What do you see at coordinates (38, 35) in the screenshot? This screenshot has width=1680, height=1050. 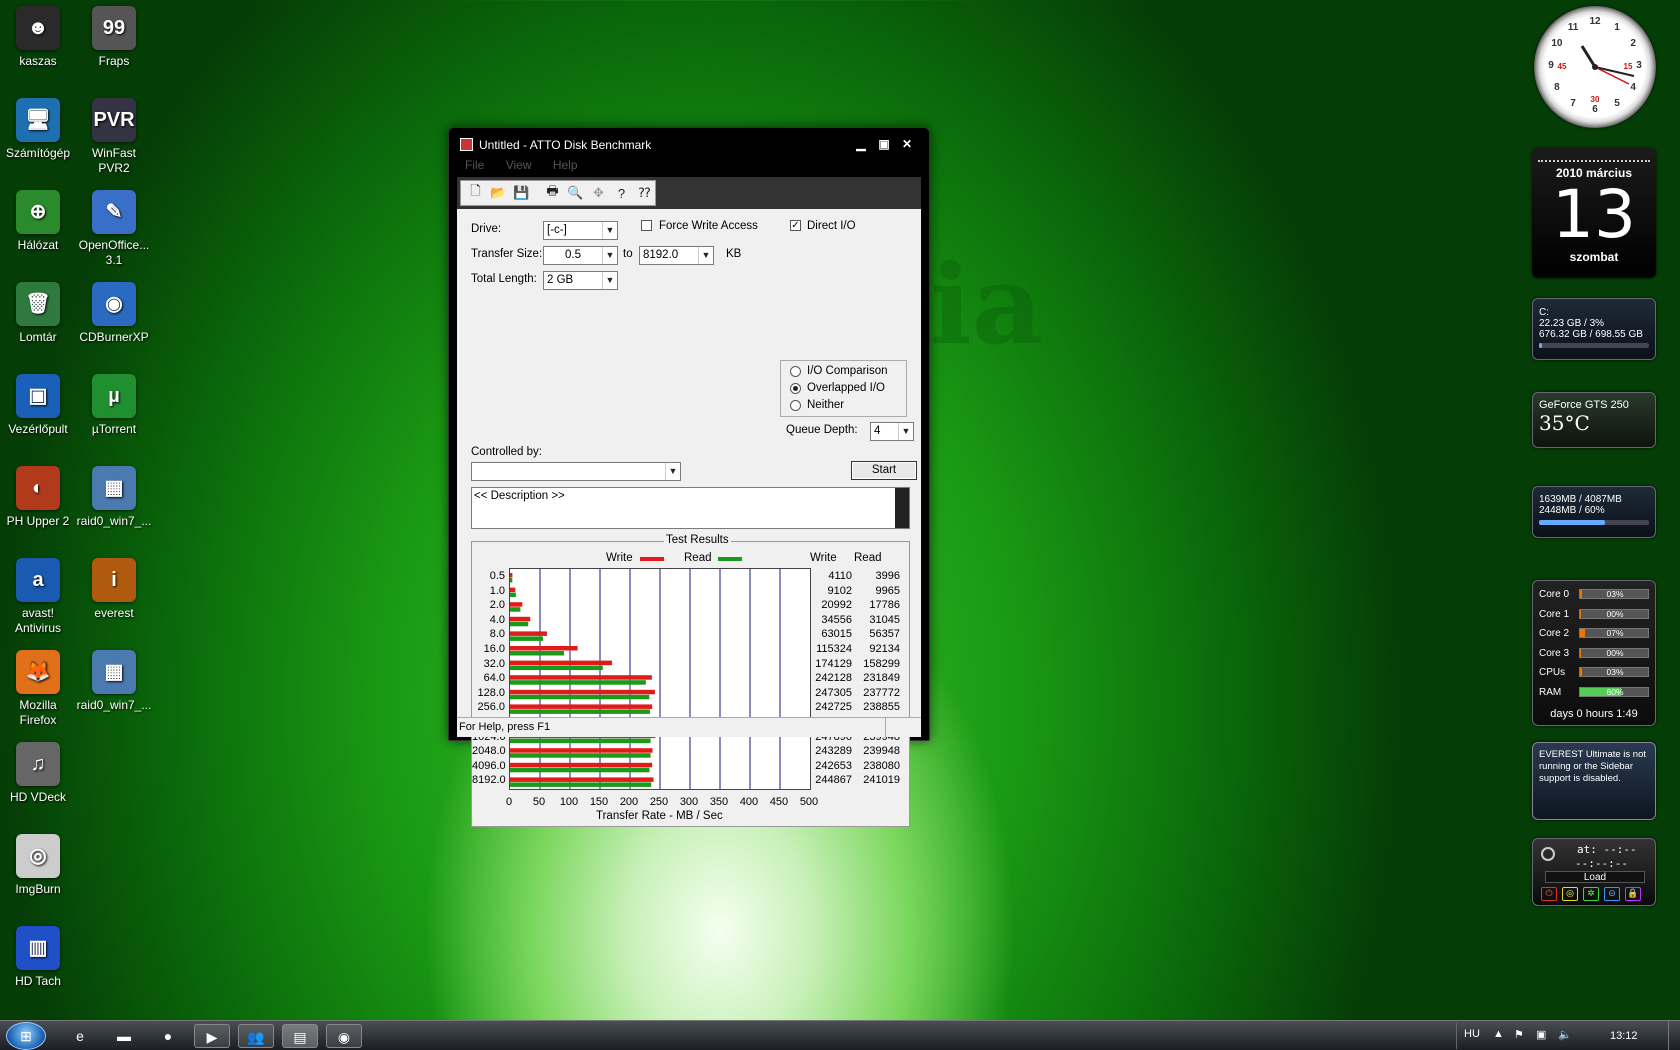 I see `desktop-icon-kaszas: ☻ kaszas` at bounding box center [38, 35].